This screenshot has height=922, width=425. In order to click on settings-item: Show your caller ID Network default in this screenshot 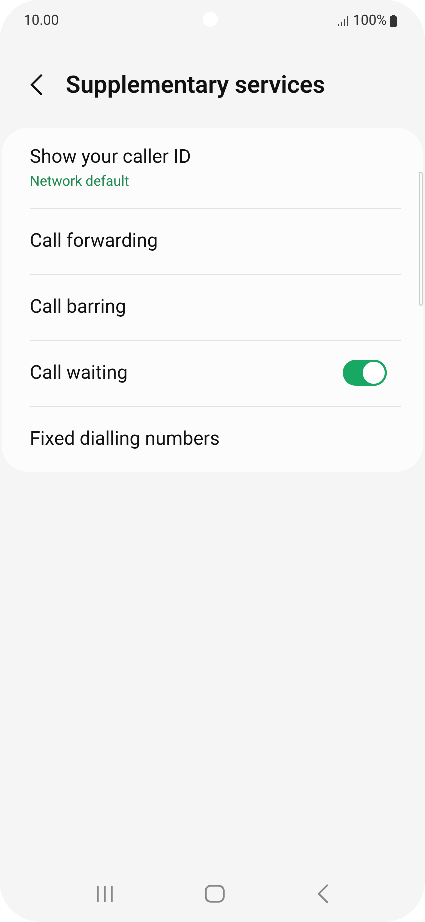, I will do `click(212, 168)`.